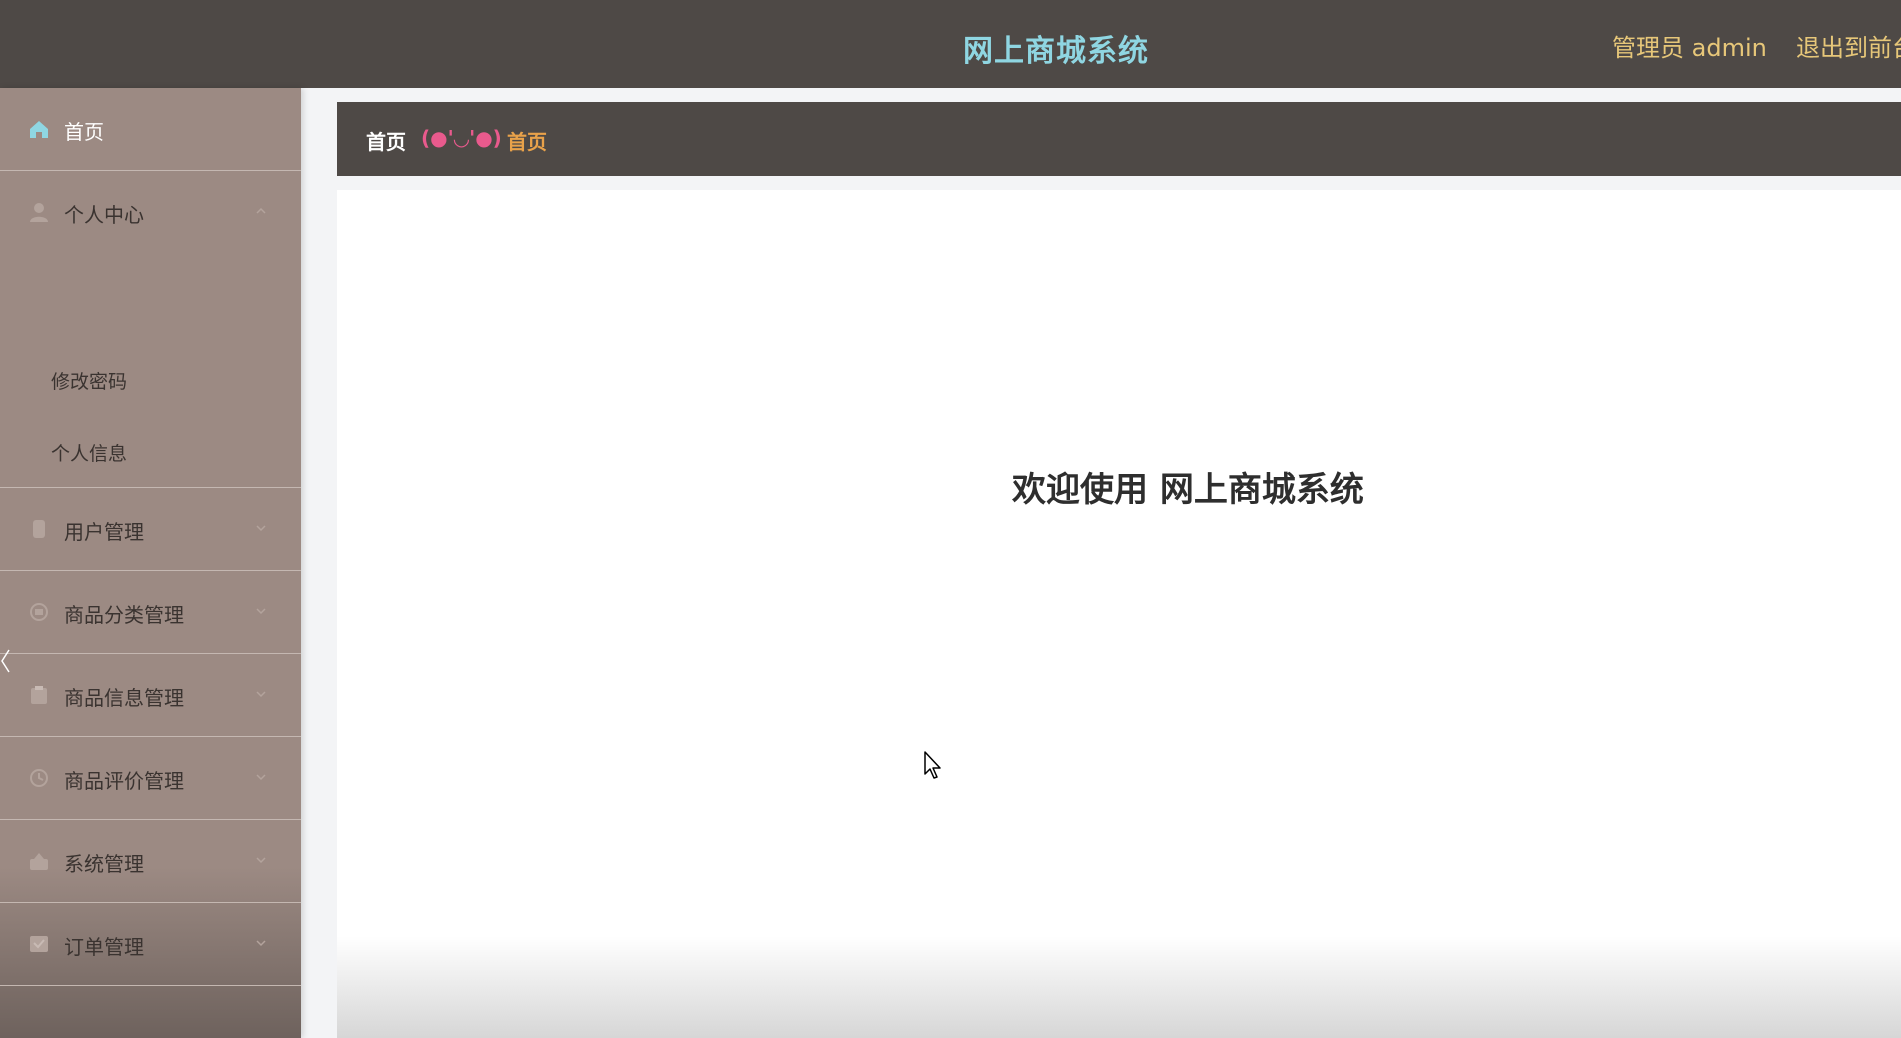  I want to click on category-icon, so click(39, 612).